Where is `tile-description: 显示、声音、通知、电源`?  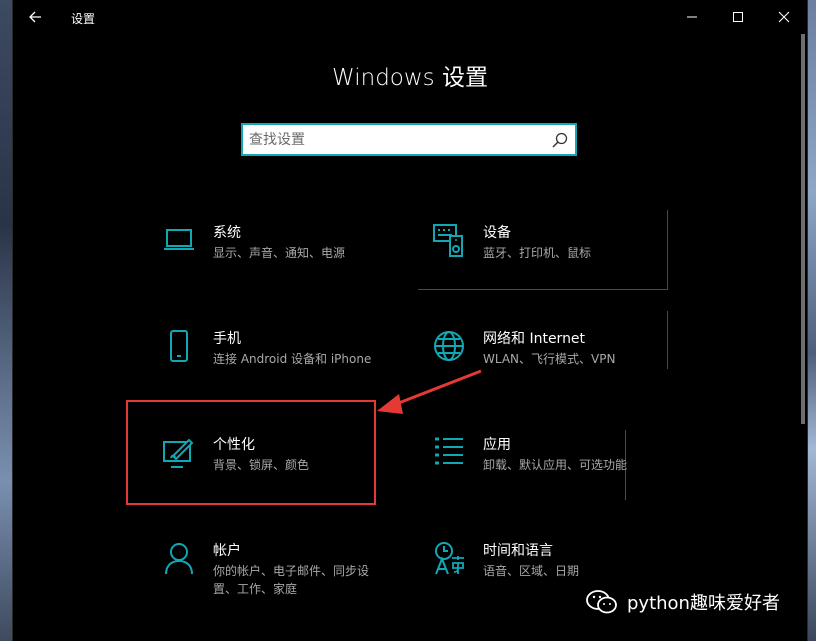
tile-description: 显示、声音、通知、电源 is located at coordinates (279, 253).